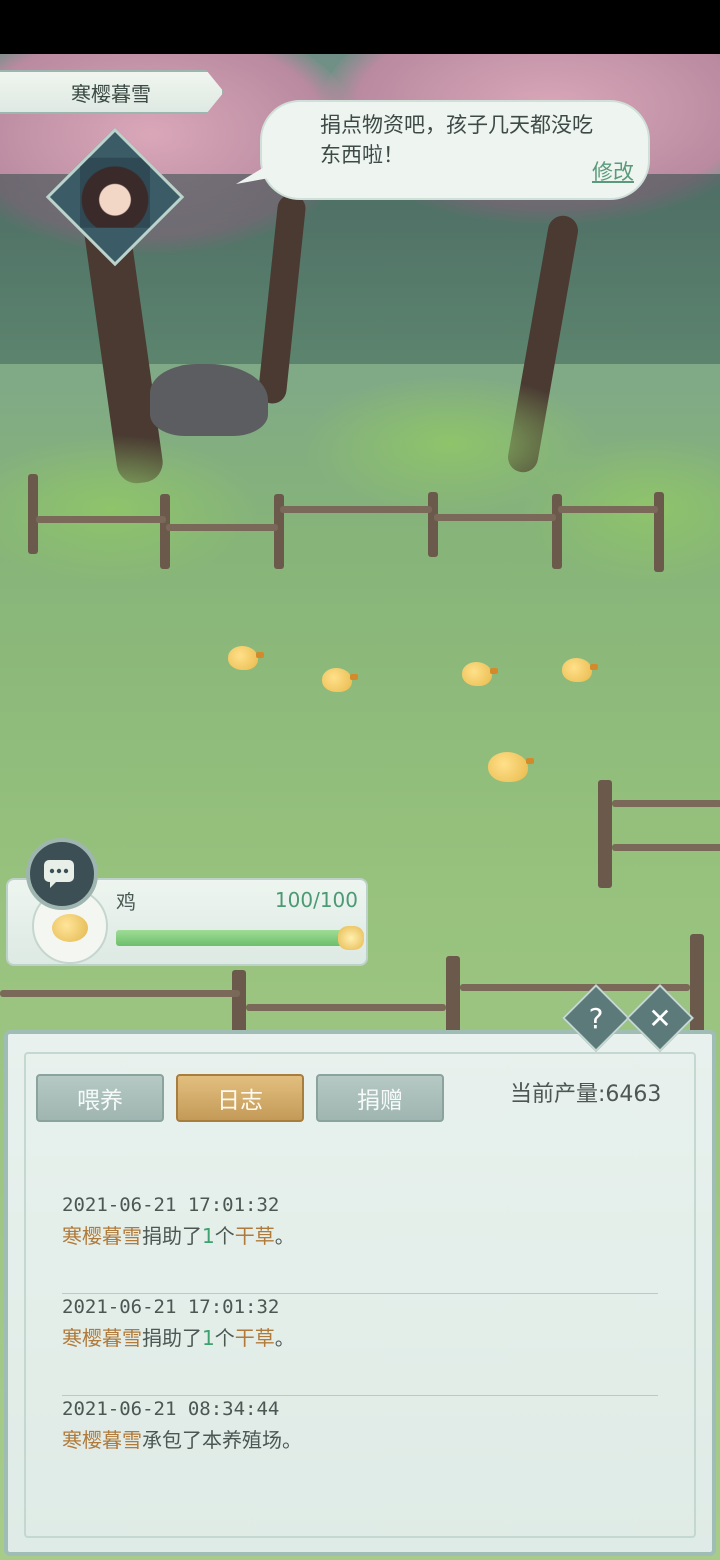  Describe the element at coordinates (222, 1440) in the screenshot. I see `log-action: 承包了本养殖场。` at that location.